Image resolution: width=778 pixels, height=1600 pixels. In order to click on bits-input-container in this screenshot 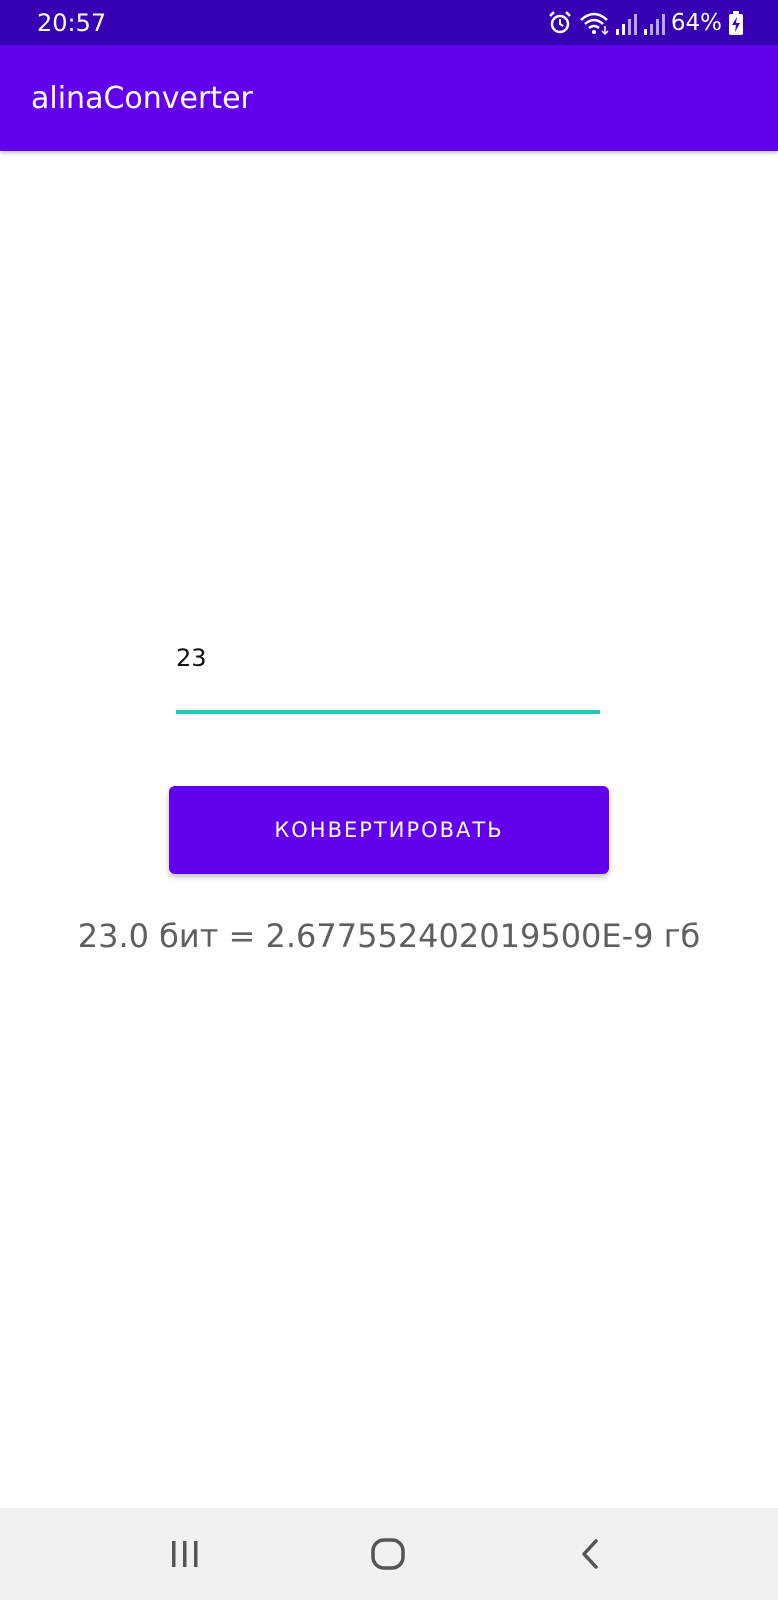, I will do `click(388, 672)`.